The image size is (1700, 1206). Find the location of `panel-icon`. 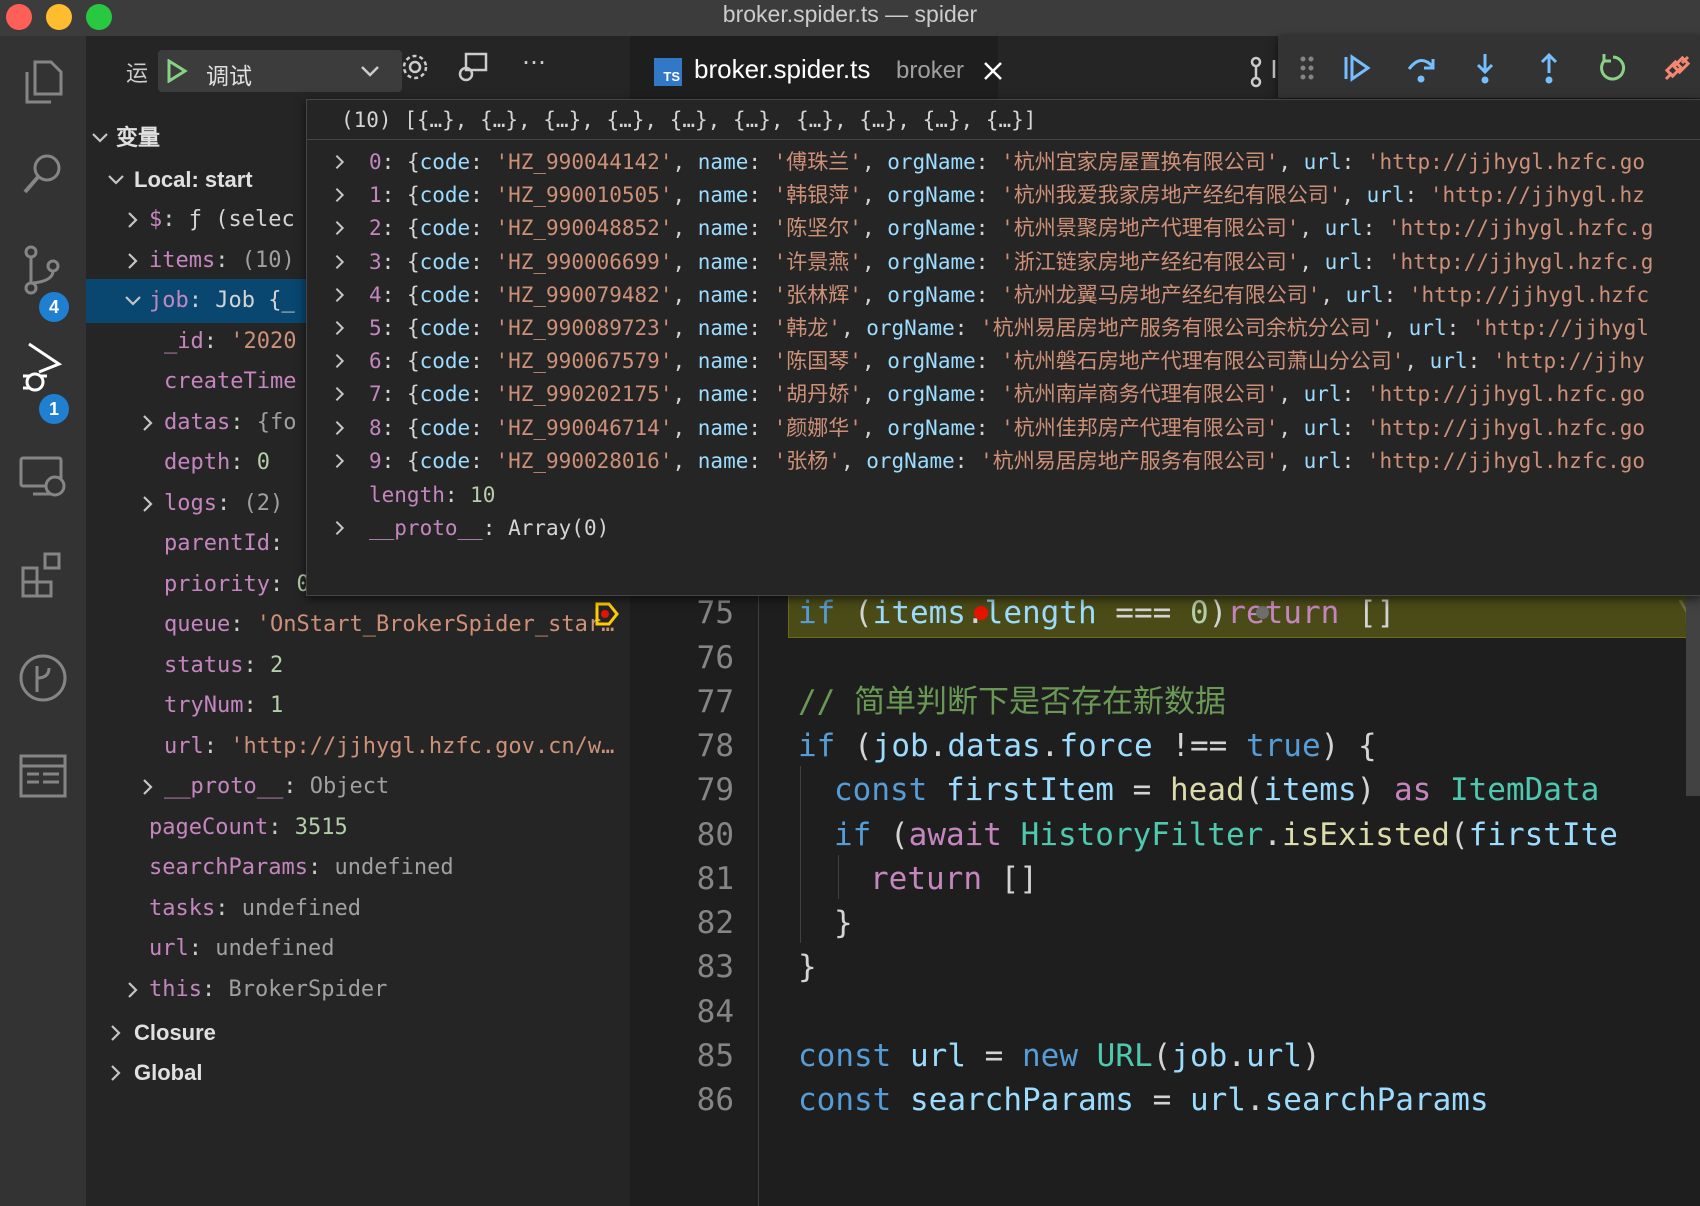

panel-icon is located at coordinates (43, 776).